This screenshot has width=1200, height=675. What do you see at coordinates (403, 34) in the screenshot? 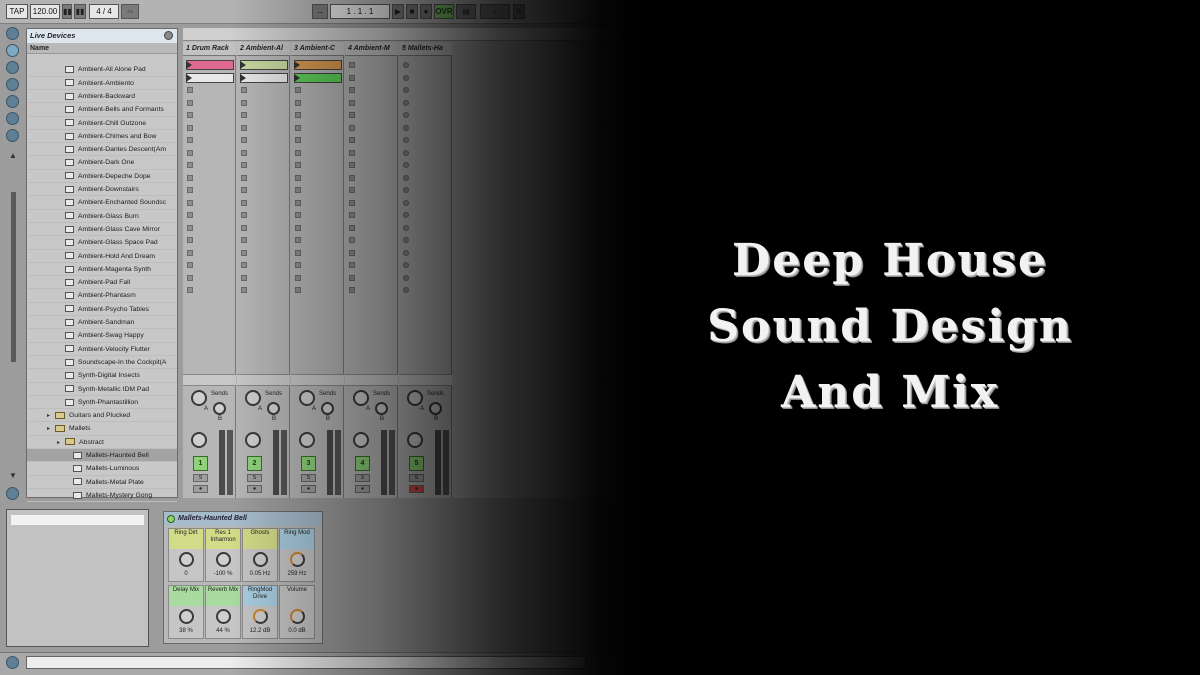
I see `overview-bar` at bounding box center [403, 34].